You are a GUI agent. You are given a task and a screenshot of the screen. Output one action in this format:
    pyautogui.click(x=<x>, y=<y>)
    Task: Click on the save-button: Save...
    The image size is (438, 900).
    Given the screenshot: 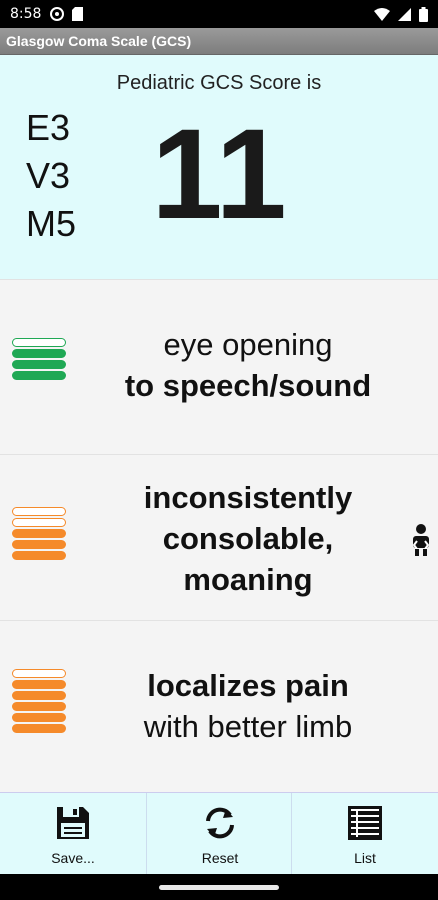 What is the action you would take?
    pyautogui.click(x=73, y=834)
    